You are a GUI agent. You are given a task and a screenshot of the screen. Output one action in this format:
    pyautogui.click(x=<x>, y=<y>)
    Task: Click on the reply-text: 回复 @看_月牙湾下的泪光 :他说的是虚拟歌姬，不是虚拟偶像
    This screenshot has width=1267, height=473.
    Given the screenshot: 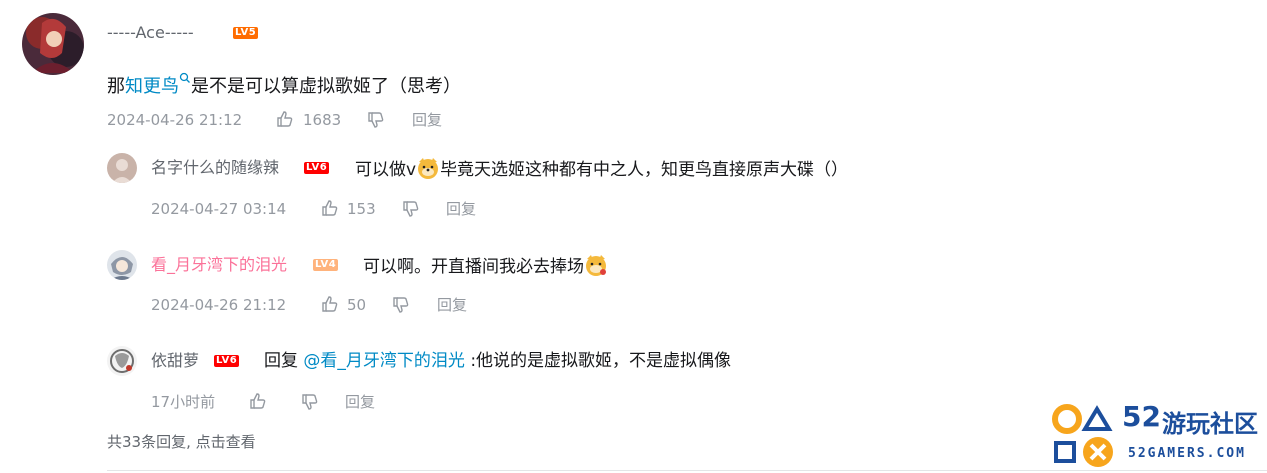 What is the action you would take?
    pyautogui.click(x=497, y=361)
    